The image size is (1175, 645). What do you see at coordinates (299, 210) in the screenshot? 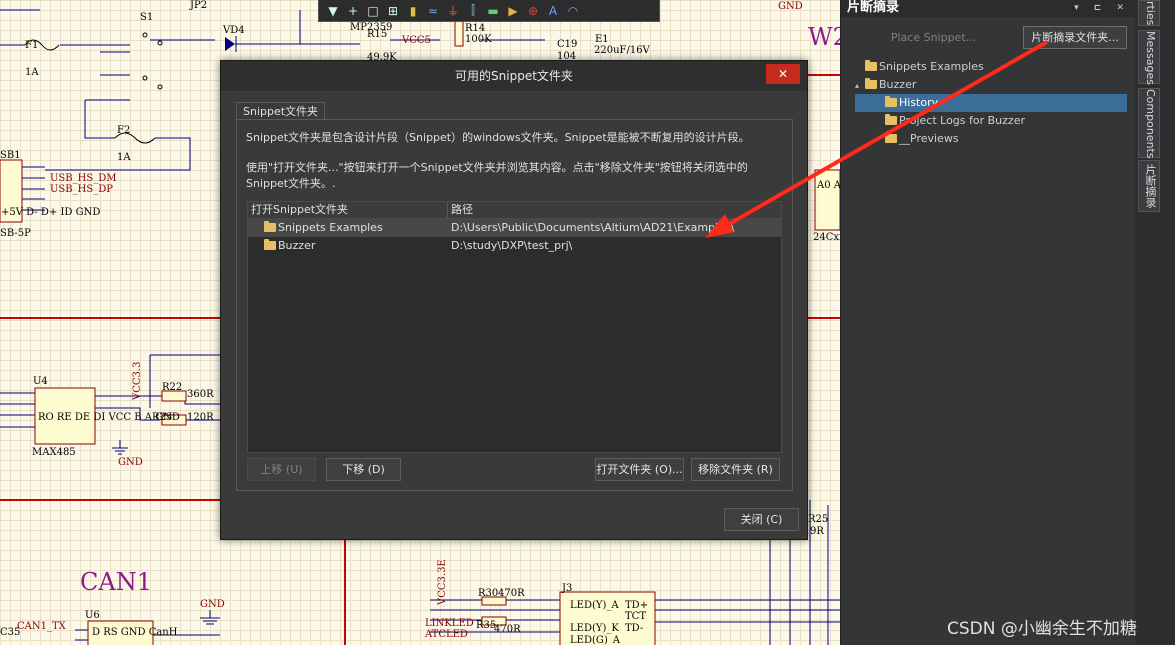
I see `column-header-folder: 打开Snippet文件夹` at bounding box center [299, 210].